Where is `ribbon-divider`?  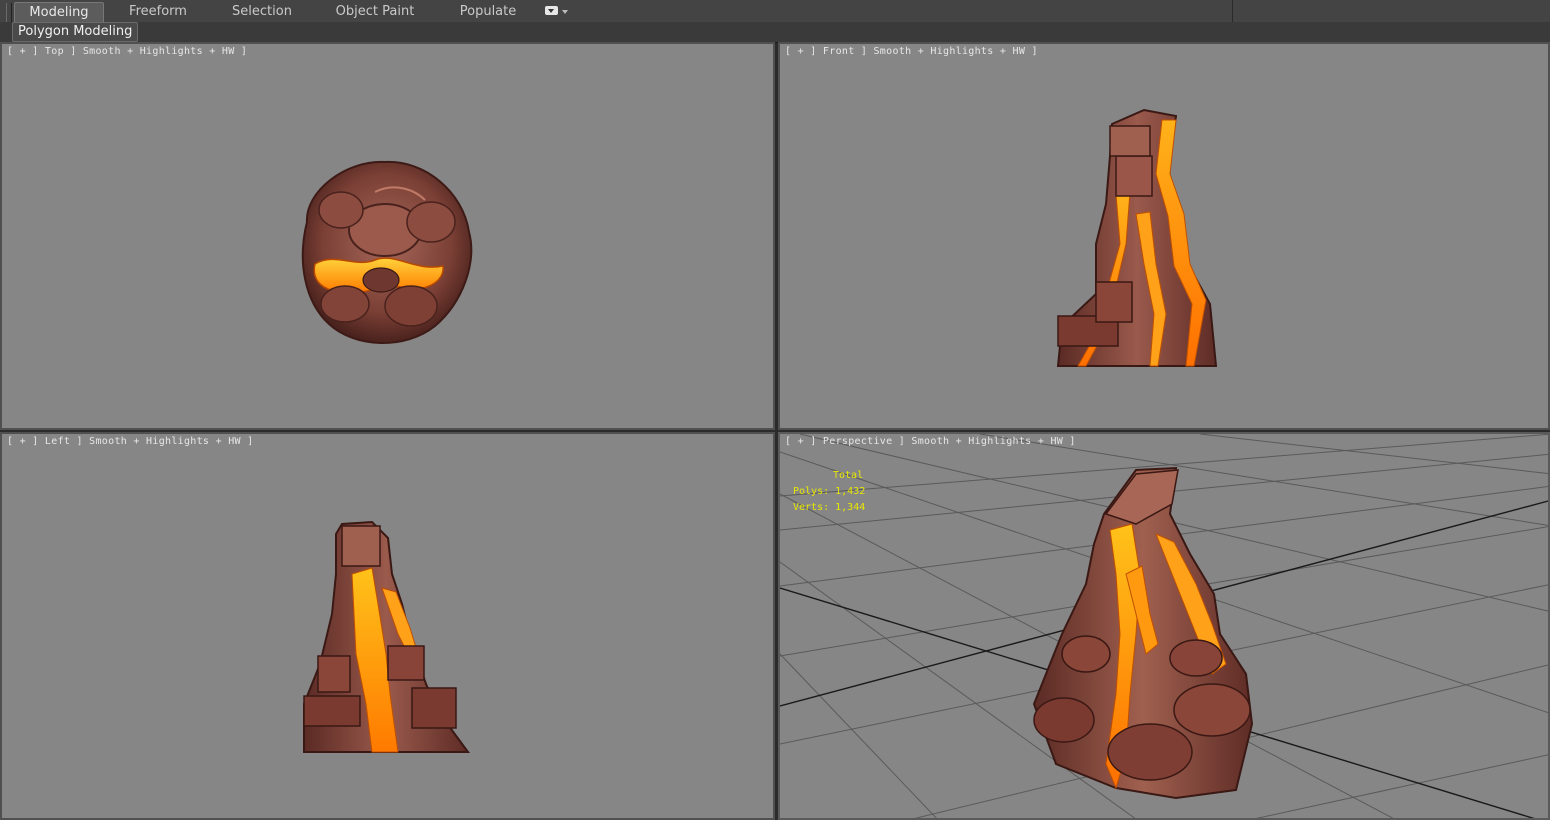 ribbon-divider is located at coordinates (1232, 11).